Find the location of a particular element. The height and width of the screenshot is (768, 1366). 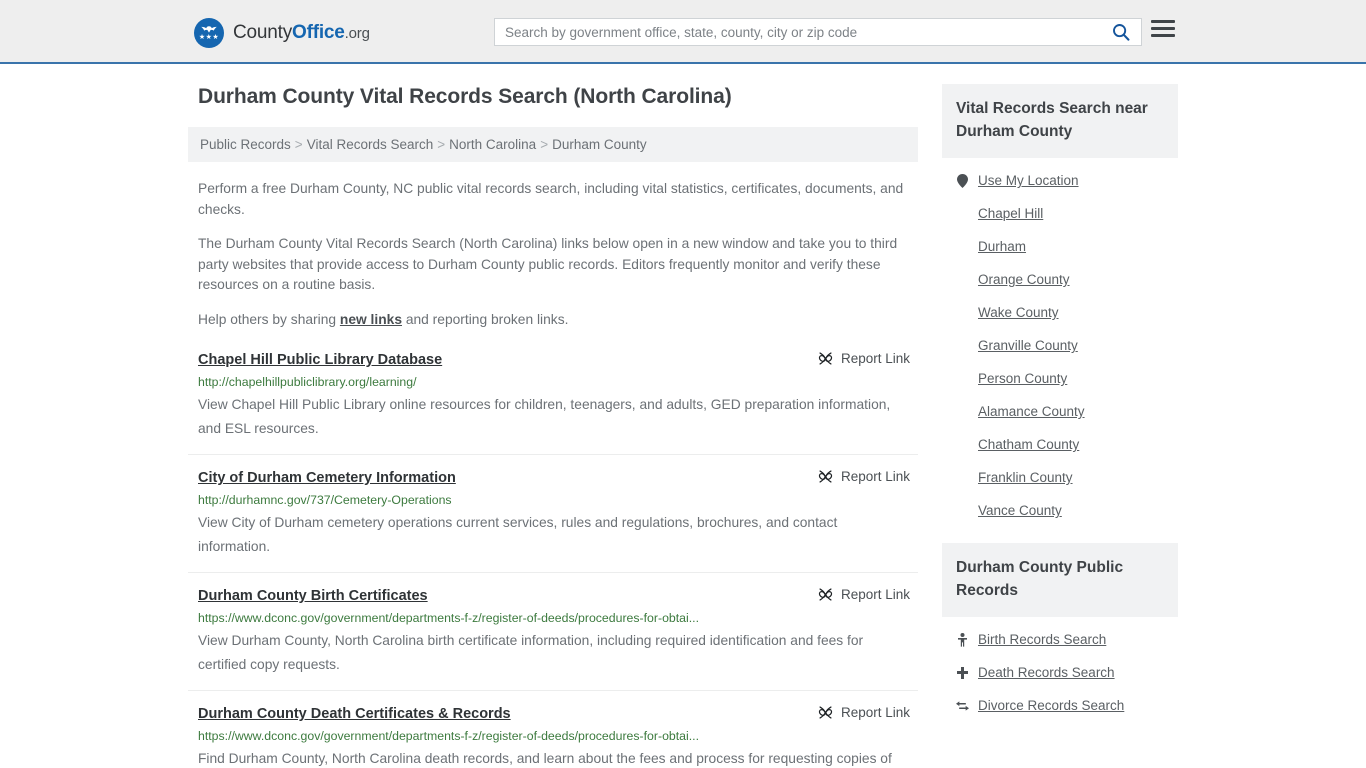

search-bar is located at coordinates (818, 32).